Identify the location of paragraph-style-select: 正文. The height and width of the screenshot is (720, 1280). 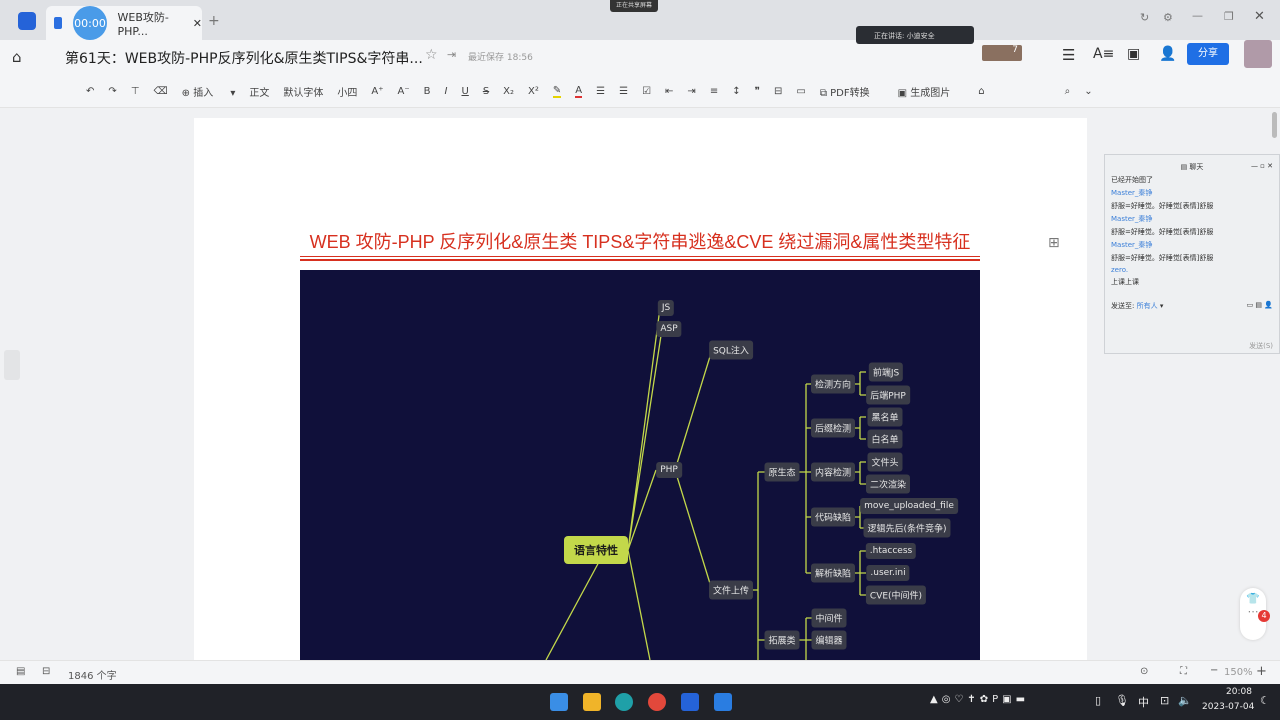
(259, 91).